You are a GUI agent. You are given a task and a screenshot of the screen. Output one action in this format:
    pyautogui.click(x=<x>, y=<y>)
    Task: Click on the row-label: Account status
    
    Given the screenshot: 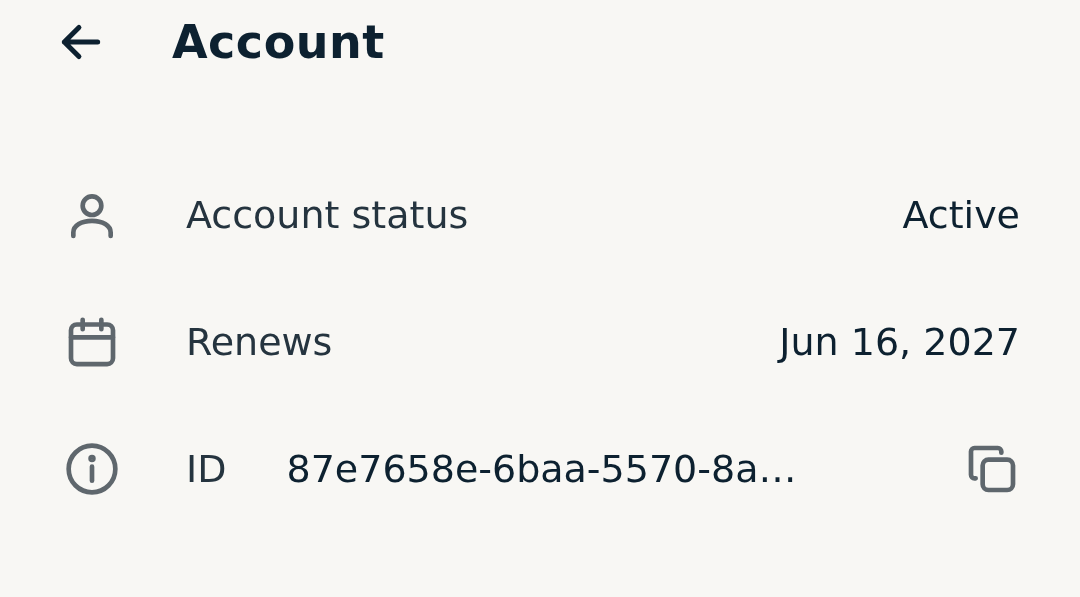 What is the action you would take?
    pyautogui.click(x=327, y=214)
    